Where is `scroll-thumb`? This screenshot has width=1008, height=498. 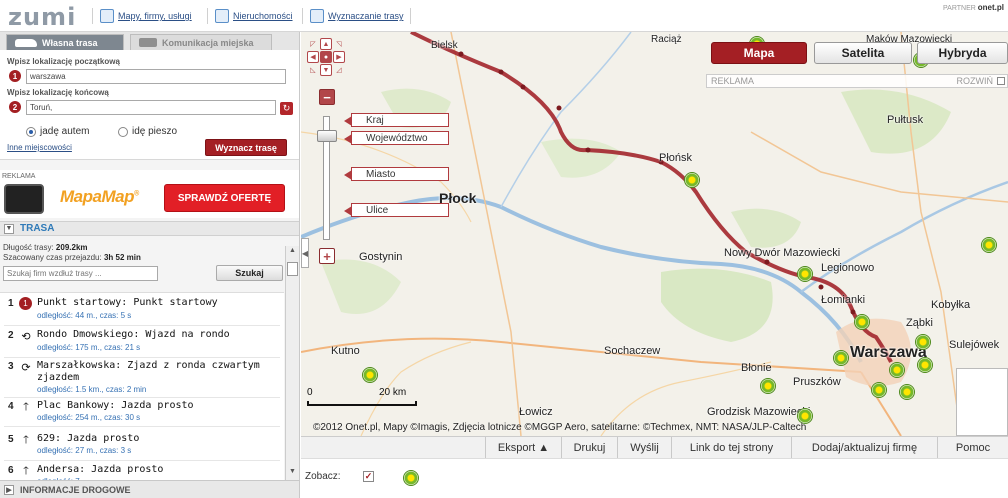 scroll-thumb is located at coordinates (292, 269).